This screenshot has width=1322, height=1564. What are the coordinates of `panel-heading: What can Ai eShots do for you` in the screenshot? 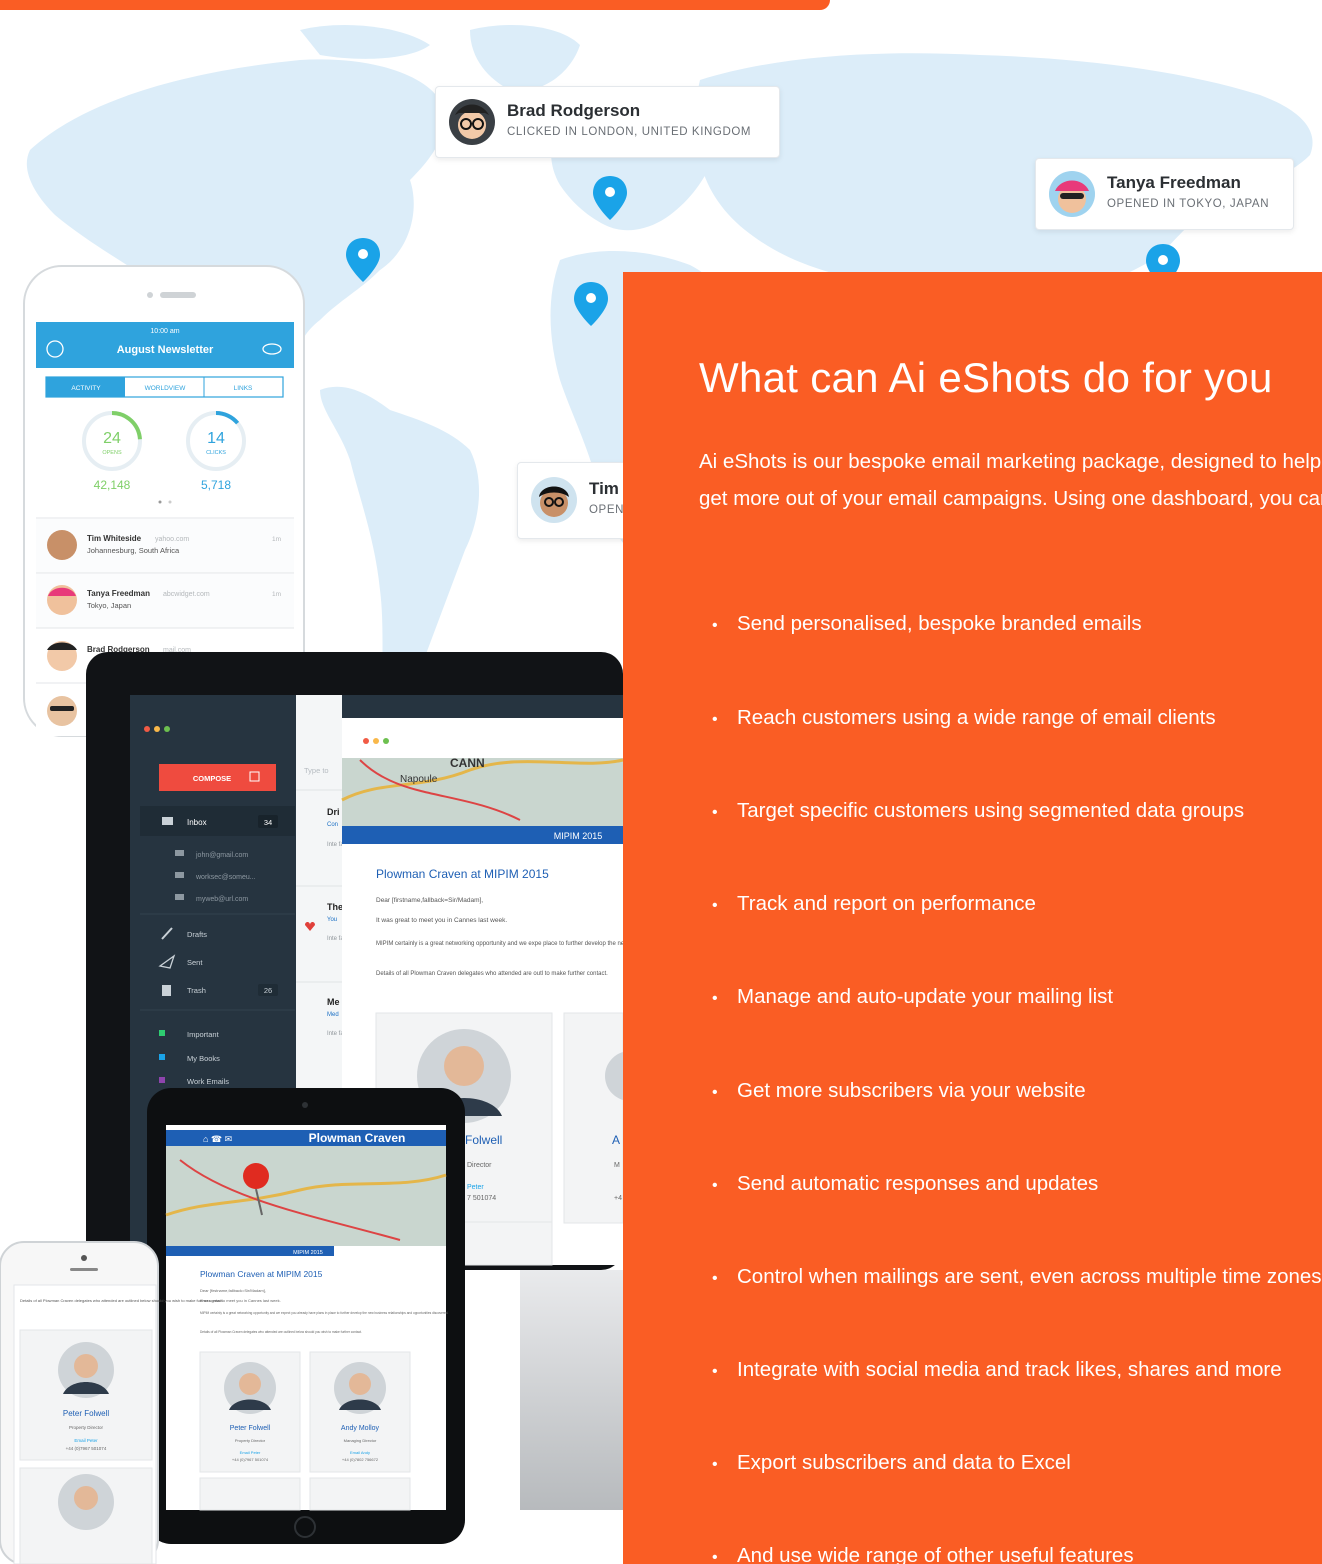 It's located at (986, 377).